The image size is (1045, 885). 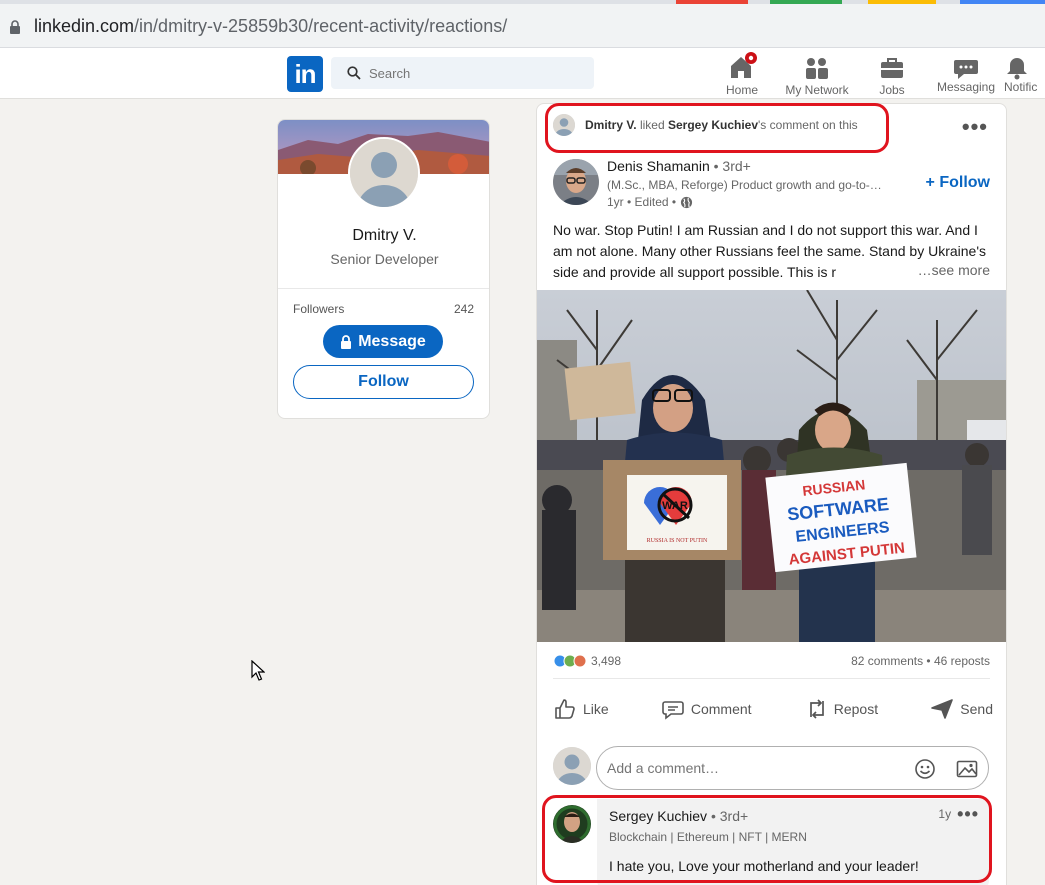 What do you see at coordinates (744, 65) in the screenshot?
I see `home-icon` at bounding box center [744, 65].